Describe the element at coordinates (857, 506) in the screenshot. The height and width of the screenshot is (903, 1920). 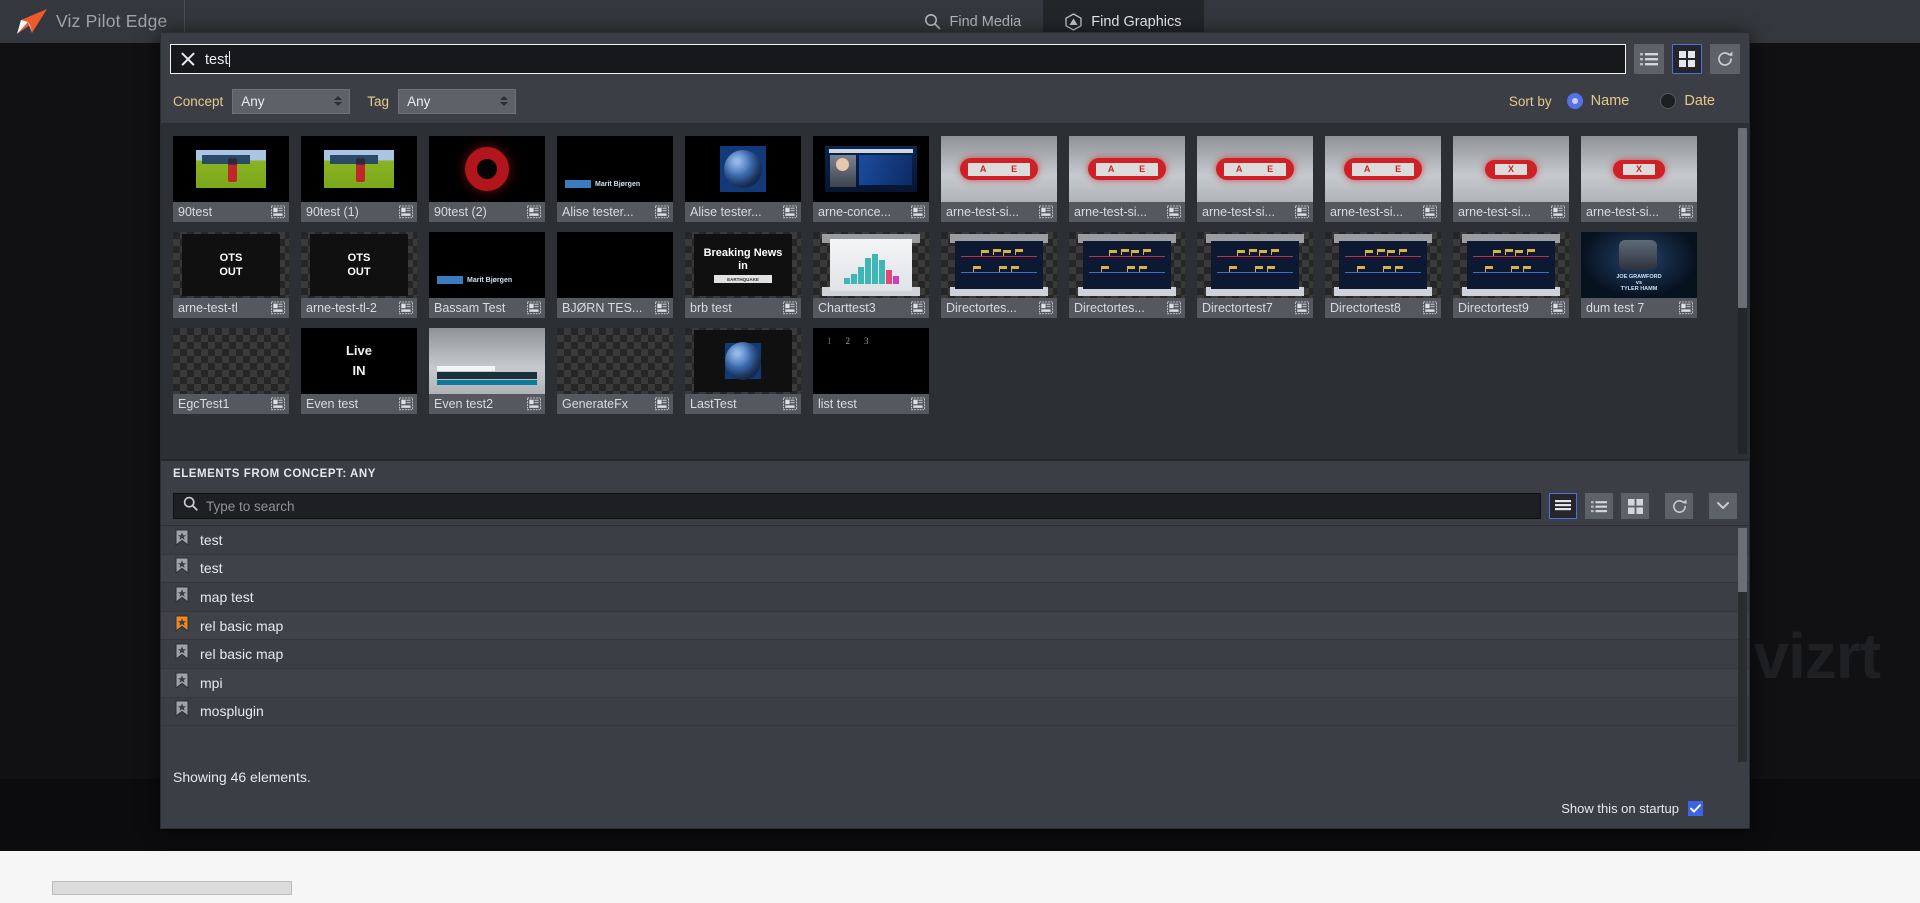
I see `elements-search-input: Type to search` at that location.